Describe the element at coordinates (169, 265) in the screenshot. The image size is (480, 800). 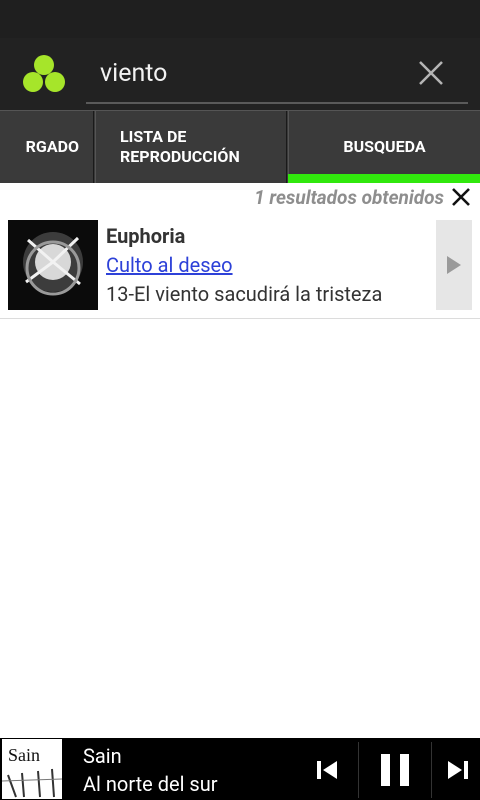
I see `result-album-link: Culto al deseo` at that location.